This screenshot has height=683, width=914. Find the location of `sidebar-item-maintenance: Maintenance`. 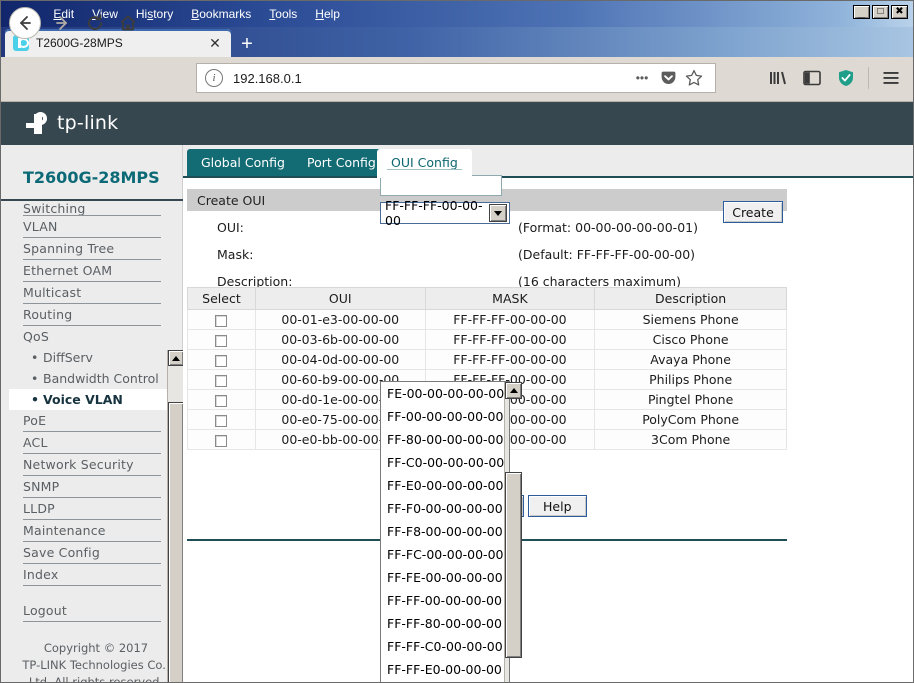

sidebar-item-maintenance: Maintenance is located at coordinates (92, 531).